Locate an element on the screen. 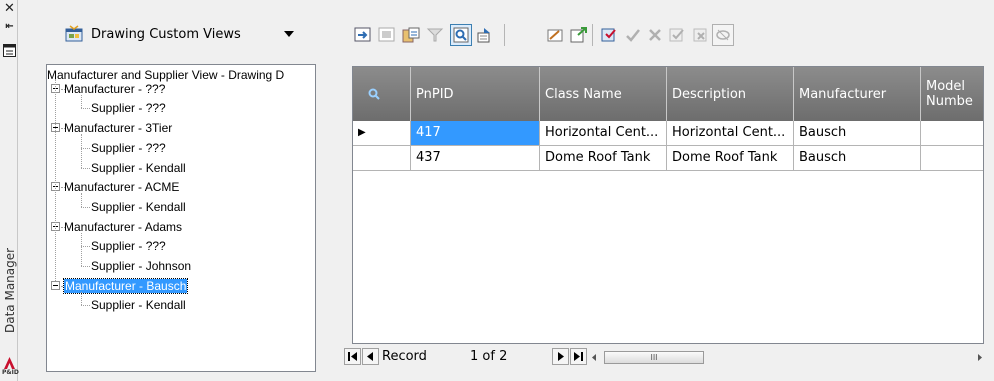 The width and height of the screenshot is (994, 381). first-icon is located at coordinates (352, 356).